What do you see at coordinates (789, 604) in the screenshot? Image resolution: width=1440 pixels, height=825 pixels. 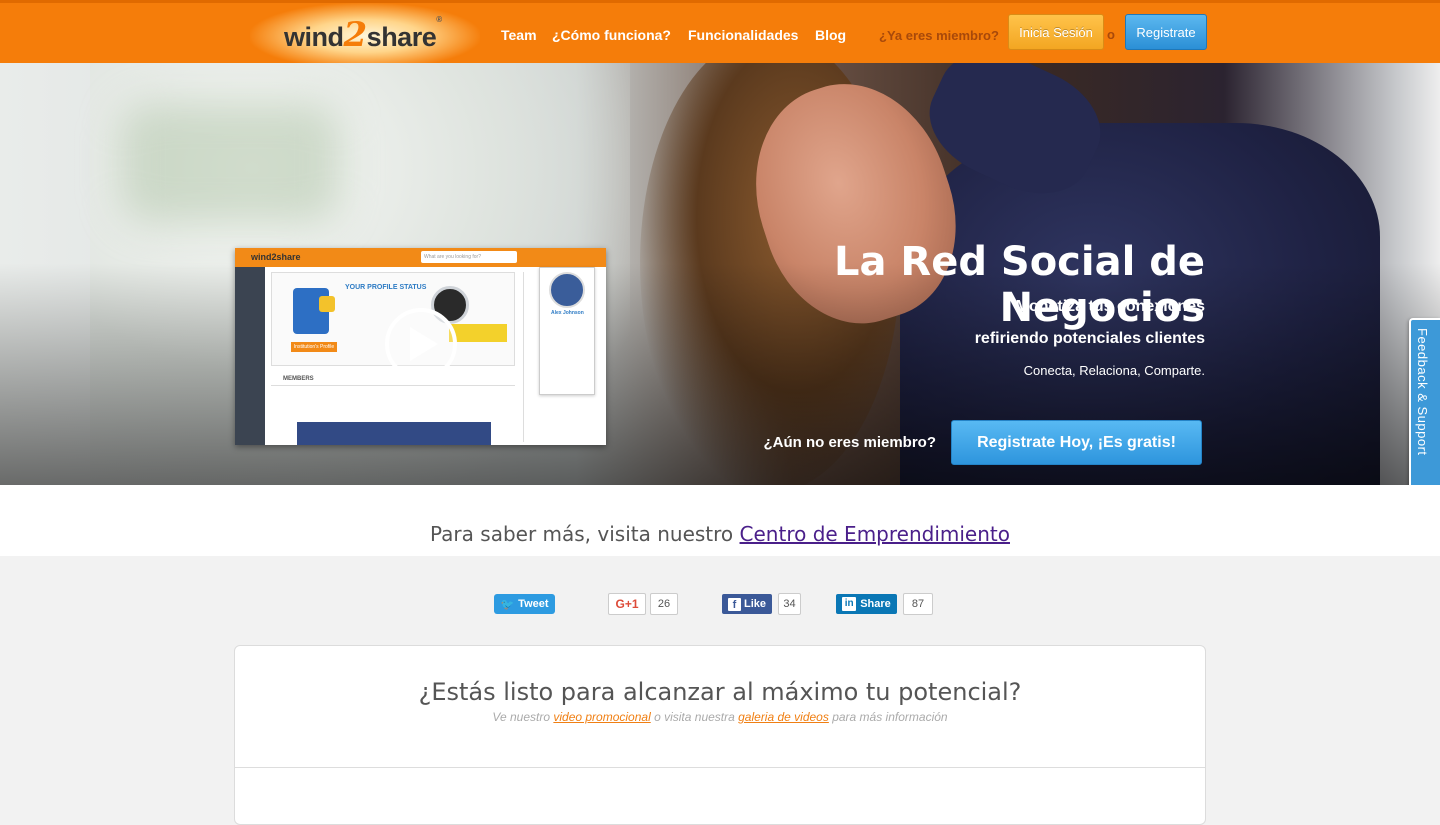 I see `facebook-like-count: 34` at bounding box center [789, 604].